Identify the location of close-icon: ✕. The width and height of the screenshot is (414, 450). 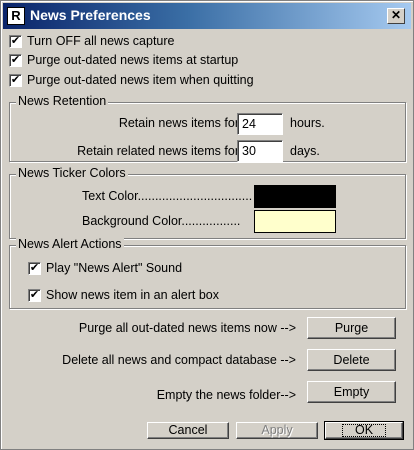
(396, 15).